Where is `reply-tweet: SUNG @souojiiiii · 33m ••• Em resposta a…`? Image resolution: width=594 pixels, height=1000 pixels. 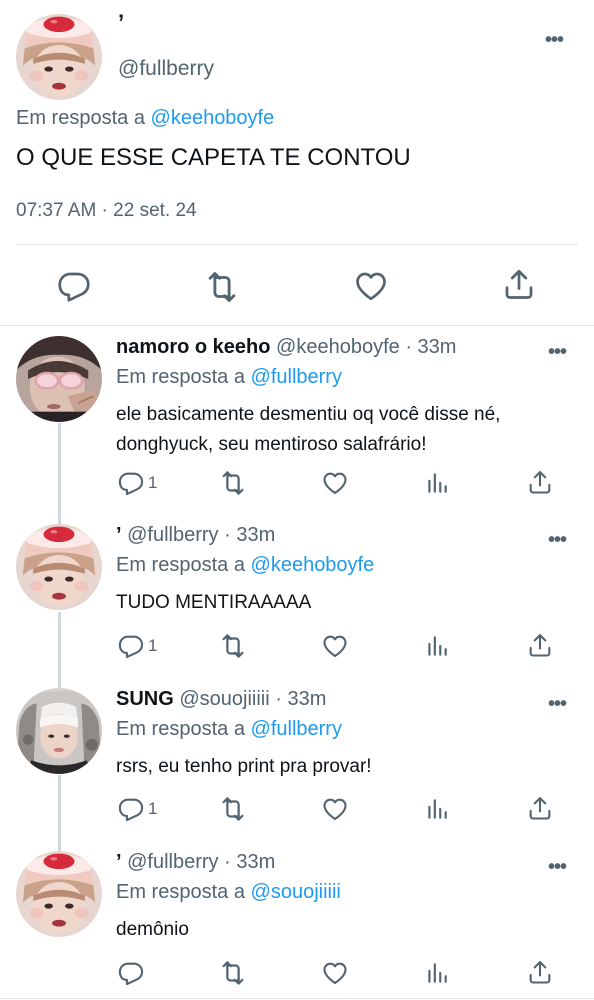
reply-tweet: SUNG @souojiiiii · 33m ••• Em resposta a… is located at coordinates (297, 758).